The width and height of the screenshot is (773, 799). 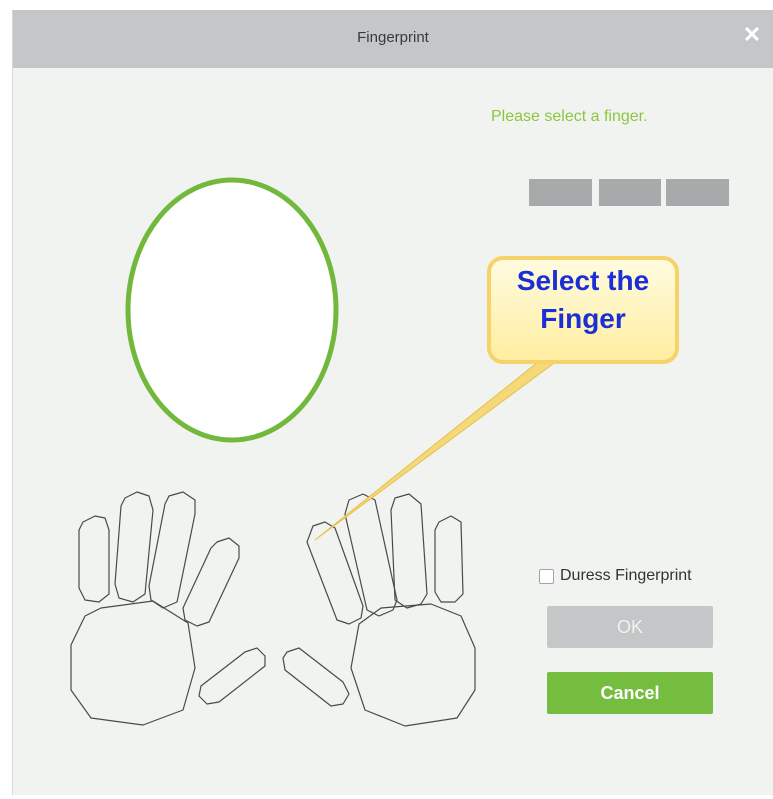 I want to click on duress-fingerprint-label: Duress Fingerprint, so click(x=626, y=575).